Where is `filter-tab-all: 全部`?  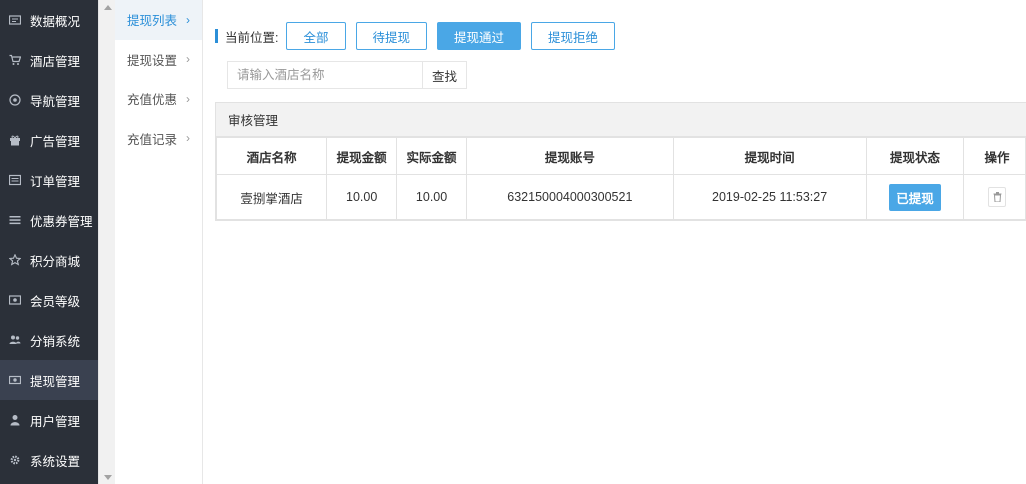
filter-tab-all: 全部 is located at coordinates (316, 36).